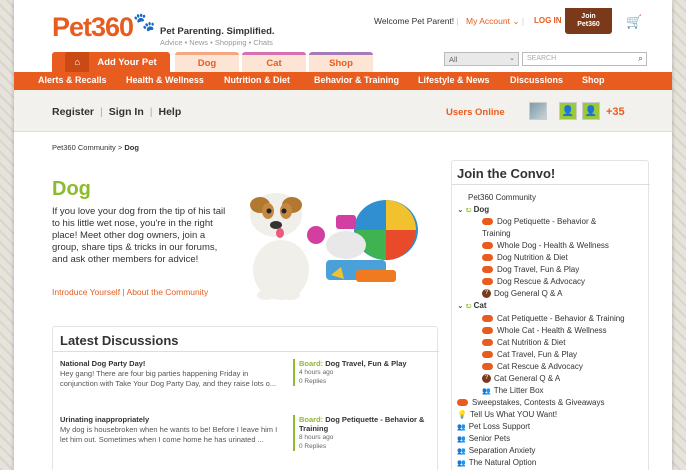 The image size is (686, 470). Describe the element at coordinates (548, 20) in the screenshot. I see `login-link: LOG IN` at that location.